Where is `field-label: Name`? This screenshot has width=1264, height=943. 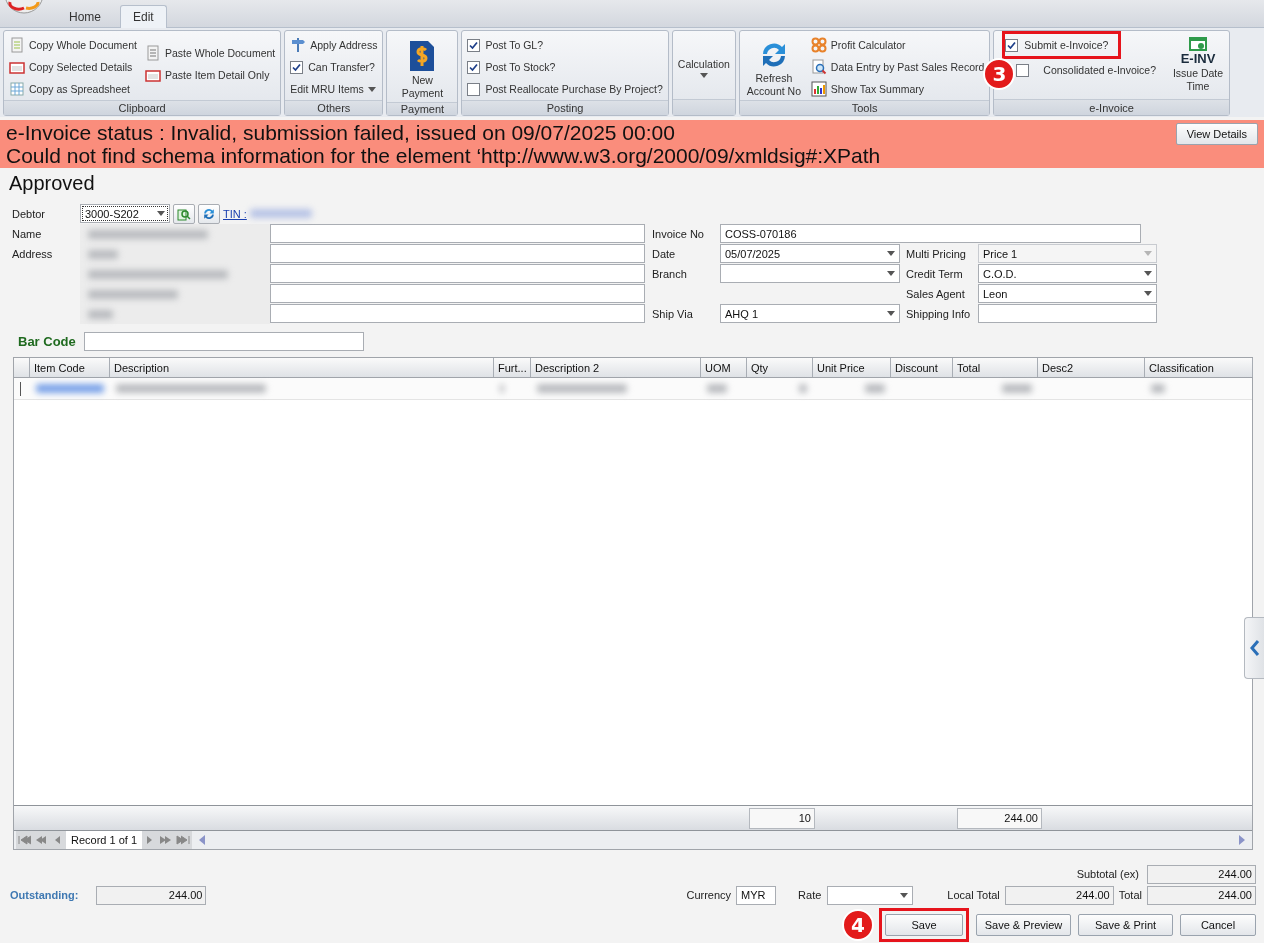
field-label: Name is located at coordinates (27, 234).